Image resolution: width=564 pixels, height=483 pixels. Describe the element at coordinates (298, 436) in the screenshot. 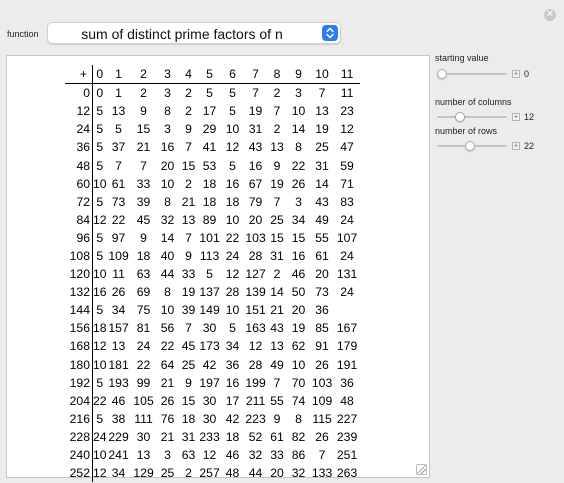

I see `table-cell: 82` at that location.